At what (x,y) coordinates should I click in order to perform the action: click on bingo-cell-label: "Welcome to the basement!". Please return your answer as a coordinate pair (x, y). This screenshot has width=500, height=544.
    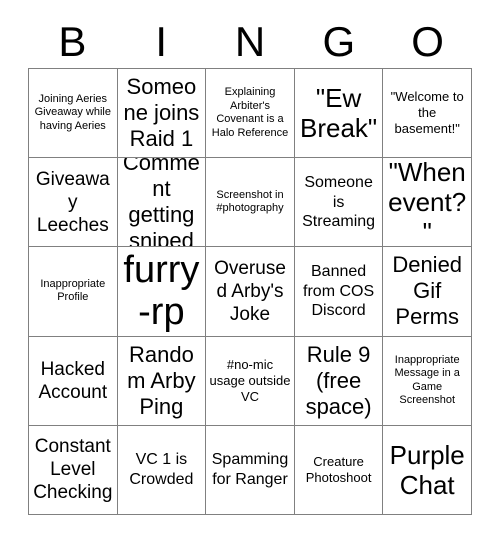
    Looking at the image, I should click on (427, 113).